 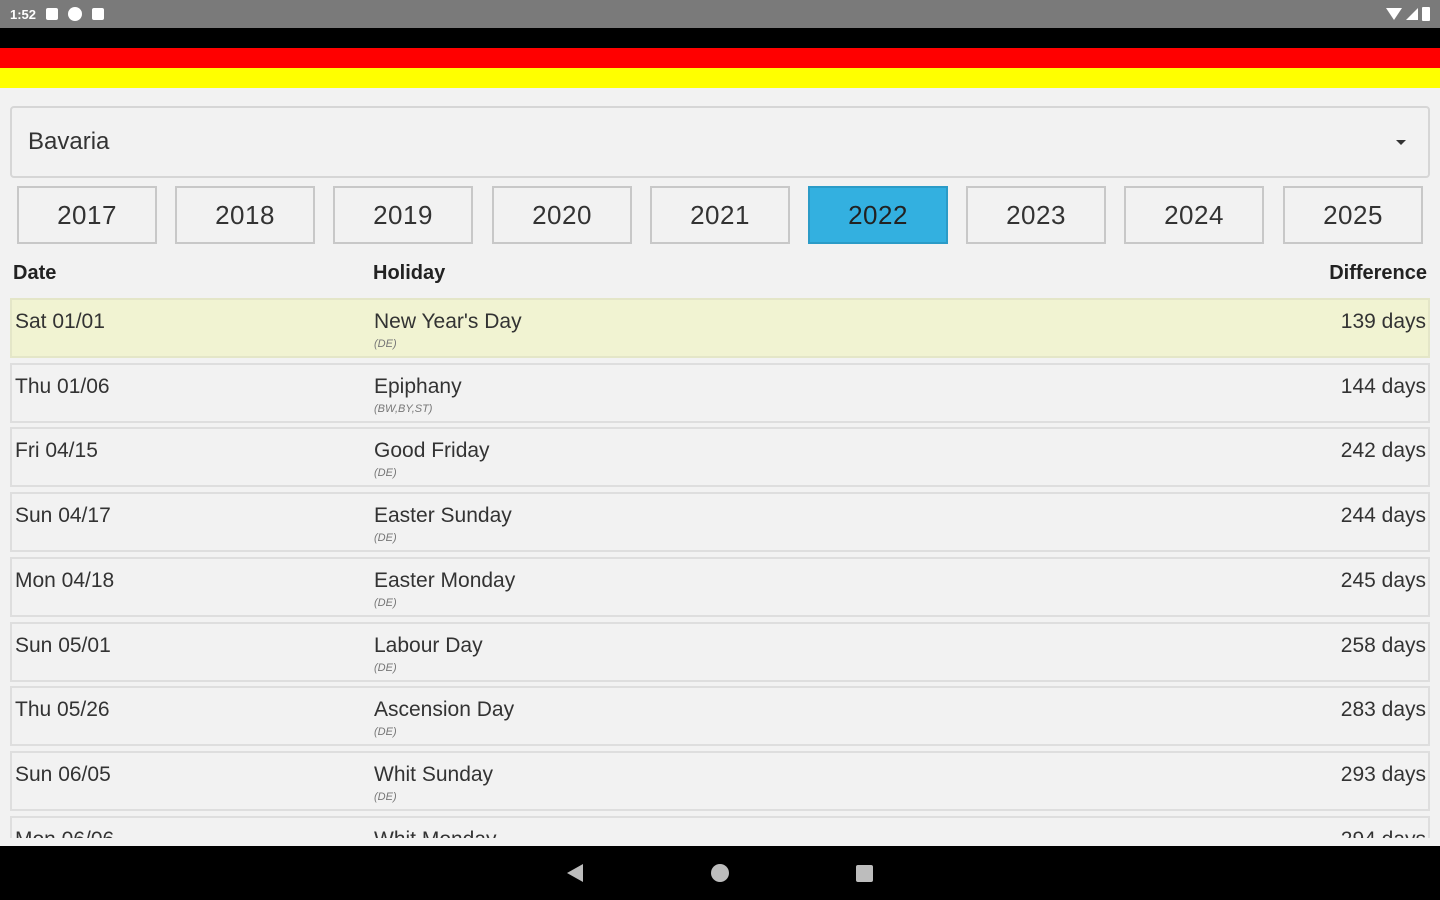 What do you see at coordinates (720, 457) in the screenshot?
I see `table-row: Fri 04/15 Good Friday (DE) 242 days` at bounding box center [720, 457].